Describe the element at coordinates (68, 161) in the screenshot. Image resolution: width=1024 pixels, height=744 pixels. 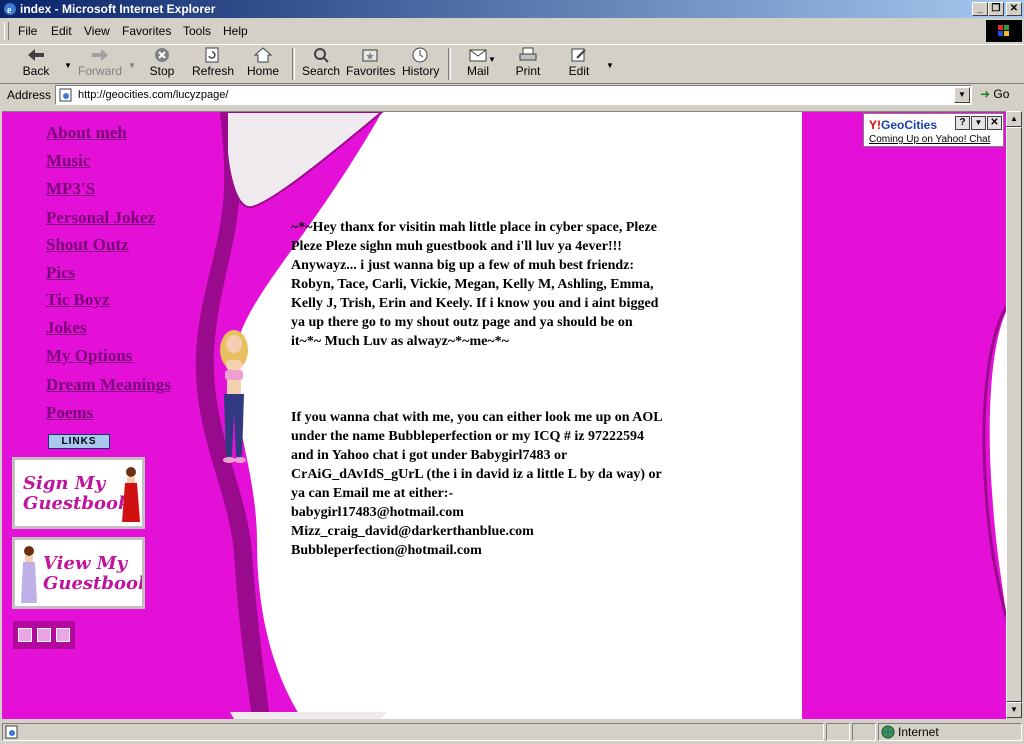
I see `nav-link-music: Music` at that location.